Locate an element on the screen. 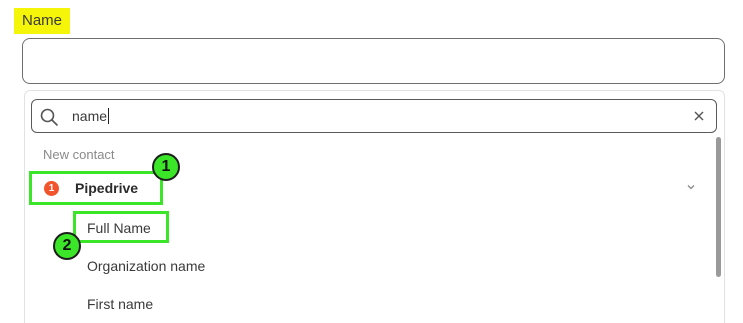  chevron-down-icon is located at coordinates (691, 187).